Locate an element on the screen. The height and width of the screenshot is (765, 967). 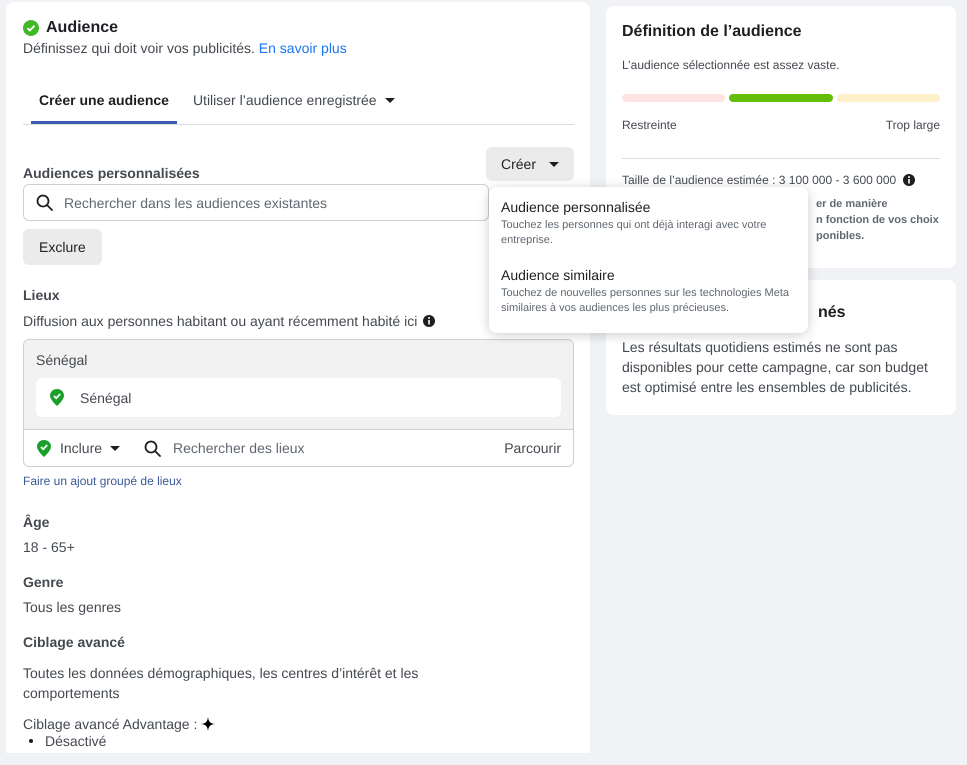
audience-size: Taille de l’audience estimée : 3 100 000 - 3 600 000 is located at coordinates (759, 180).